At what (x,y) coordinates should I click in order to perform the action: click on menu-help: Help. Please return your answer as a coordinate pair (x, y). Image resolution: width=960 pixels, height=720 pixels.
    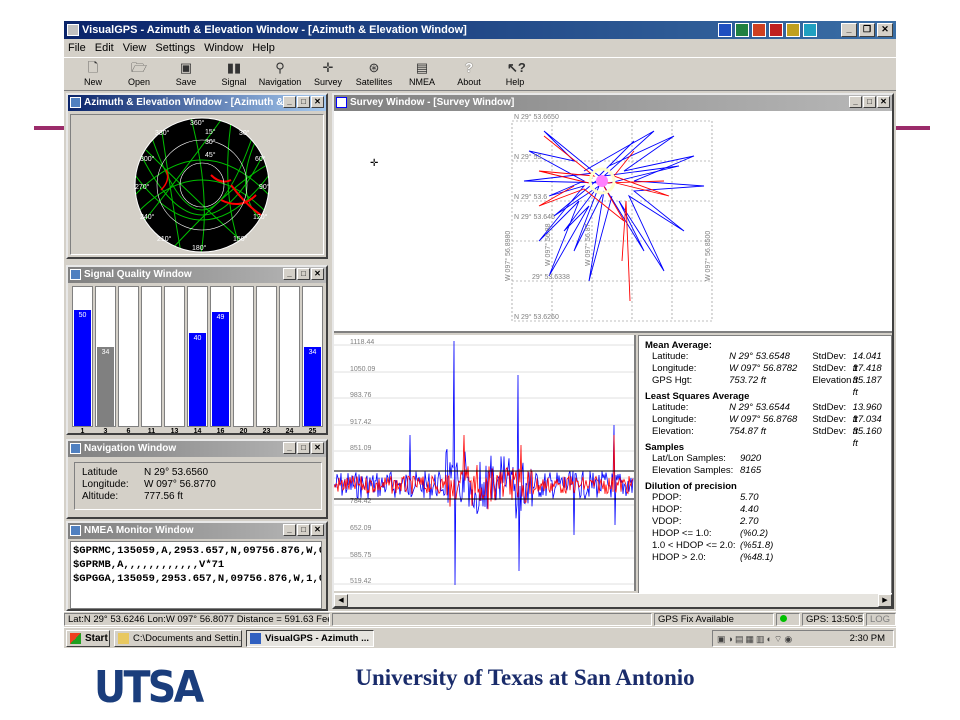
    Looking at the image, I should click on (263, 48).